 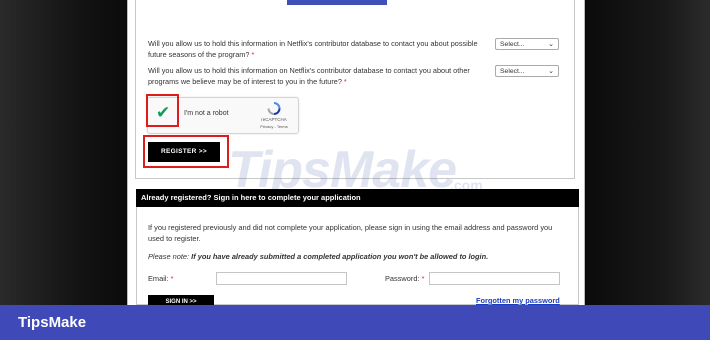 I want to click on recaptcha-label: I'm not a robot, so click(x=206, y=113).